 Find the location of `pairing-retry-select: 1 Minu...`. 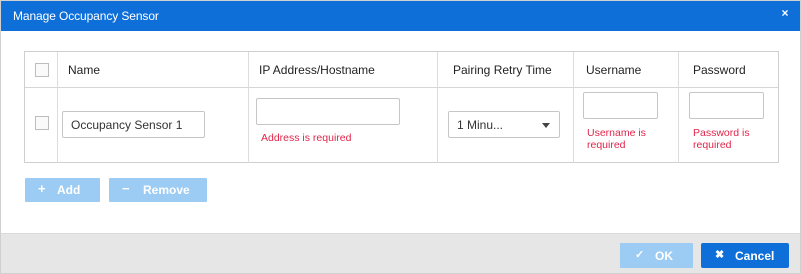

pairing-retry-select: 1 Minu... is located at coordinates (504, 124).